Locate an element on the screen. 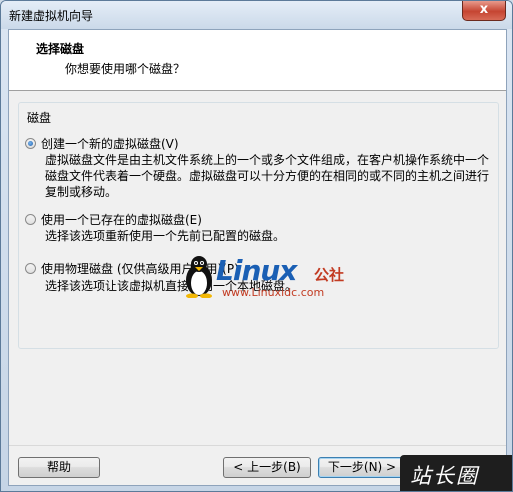  footer-separator is located at coordinates (257, 445).